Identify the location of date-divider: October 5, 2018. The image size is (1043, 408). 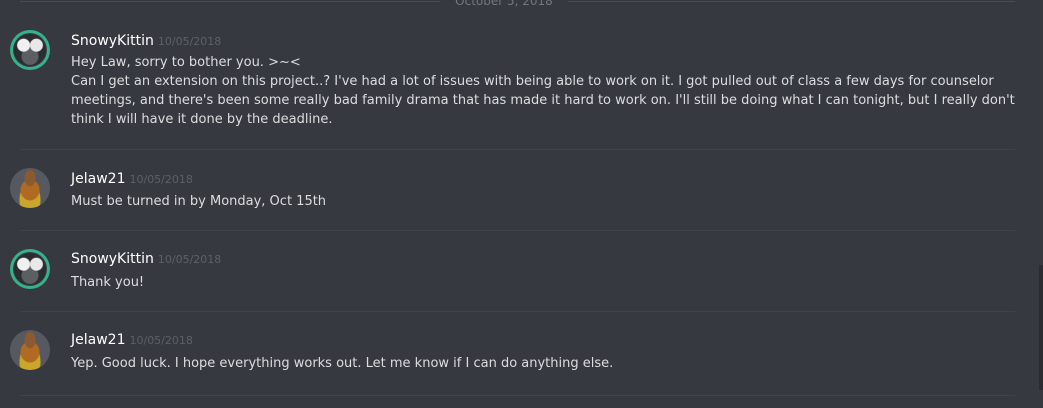
(517, 4).